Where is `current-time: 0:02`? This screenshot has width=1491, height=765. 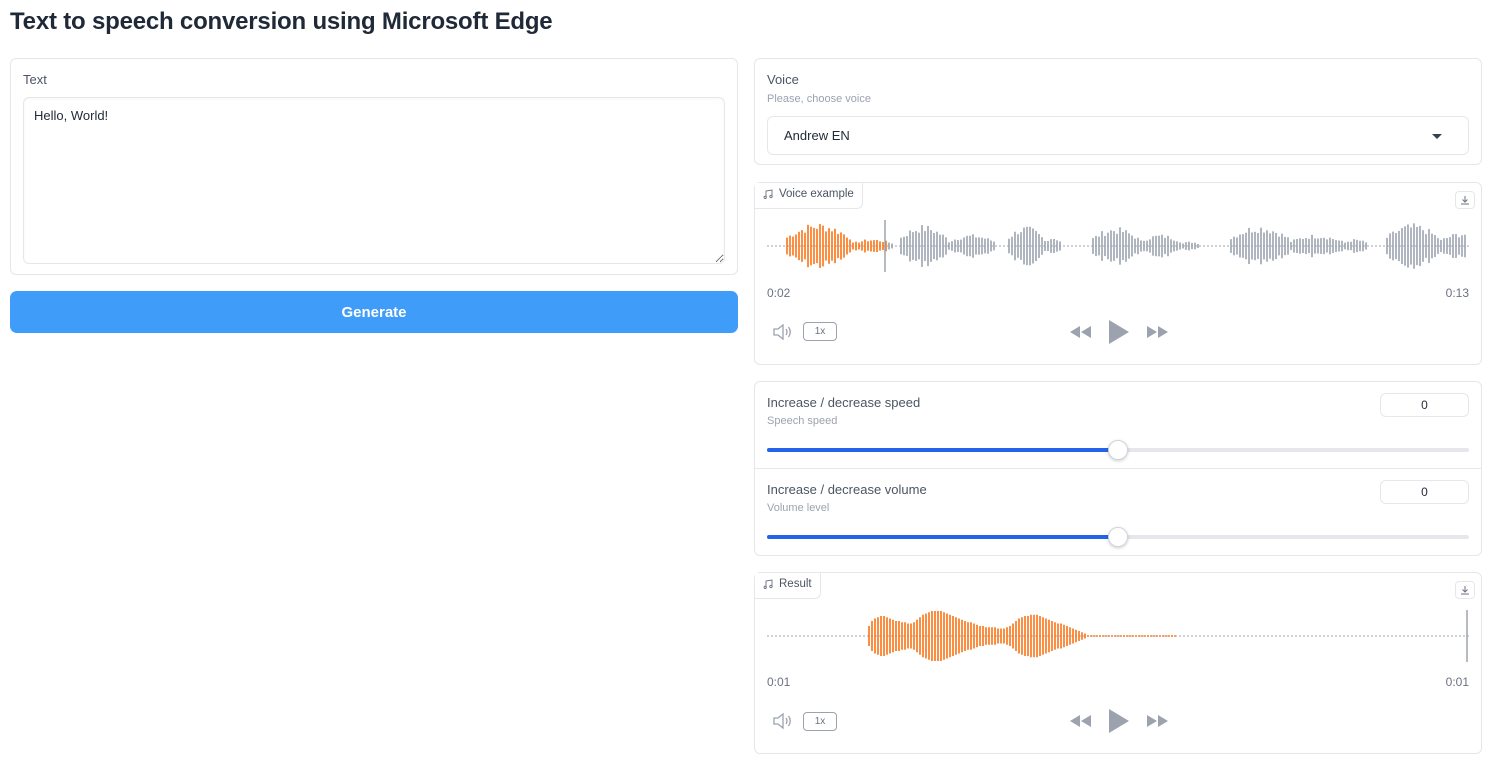 current-time: 0:02 is located at coordinates (779, 293).